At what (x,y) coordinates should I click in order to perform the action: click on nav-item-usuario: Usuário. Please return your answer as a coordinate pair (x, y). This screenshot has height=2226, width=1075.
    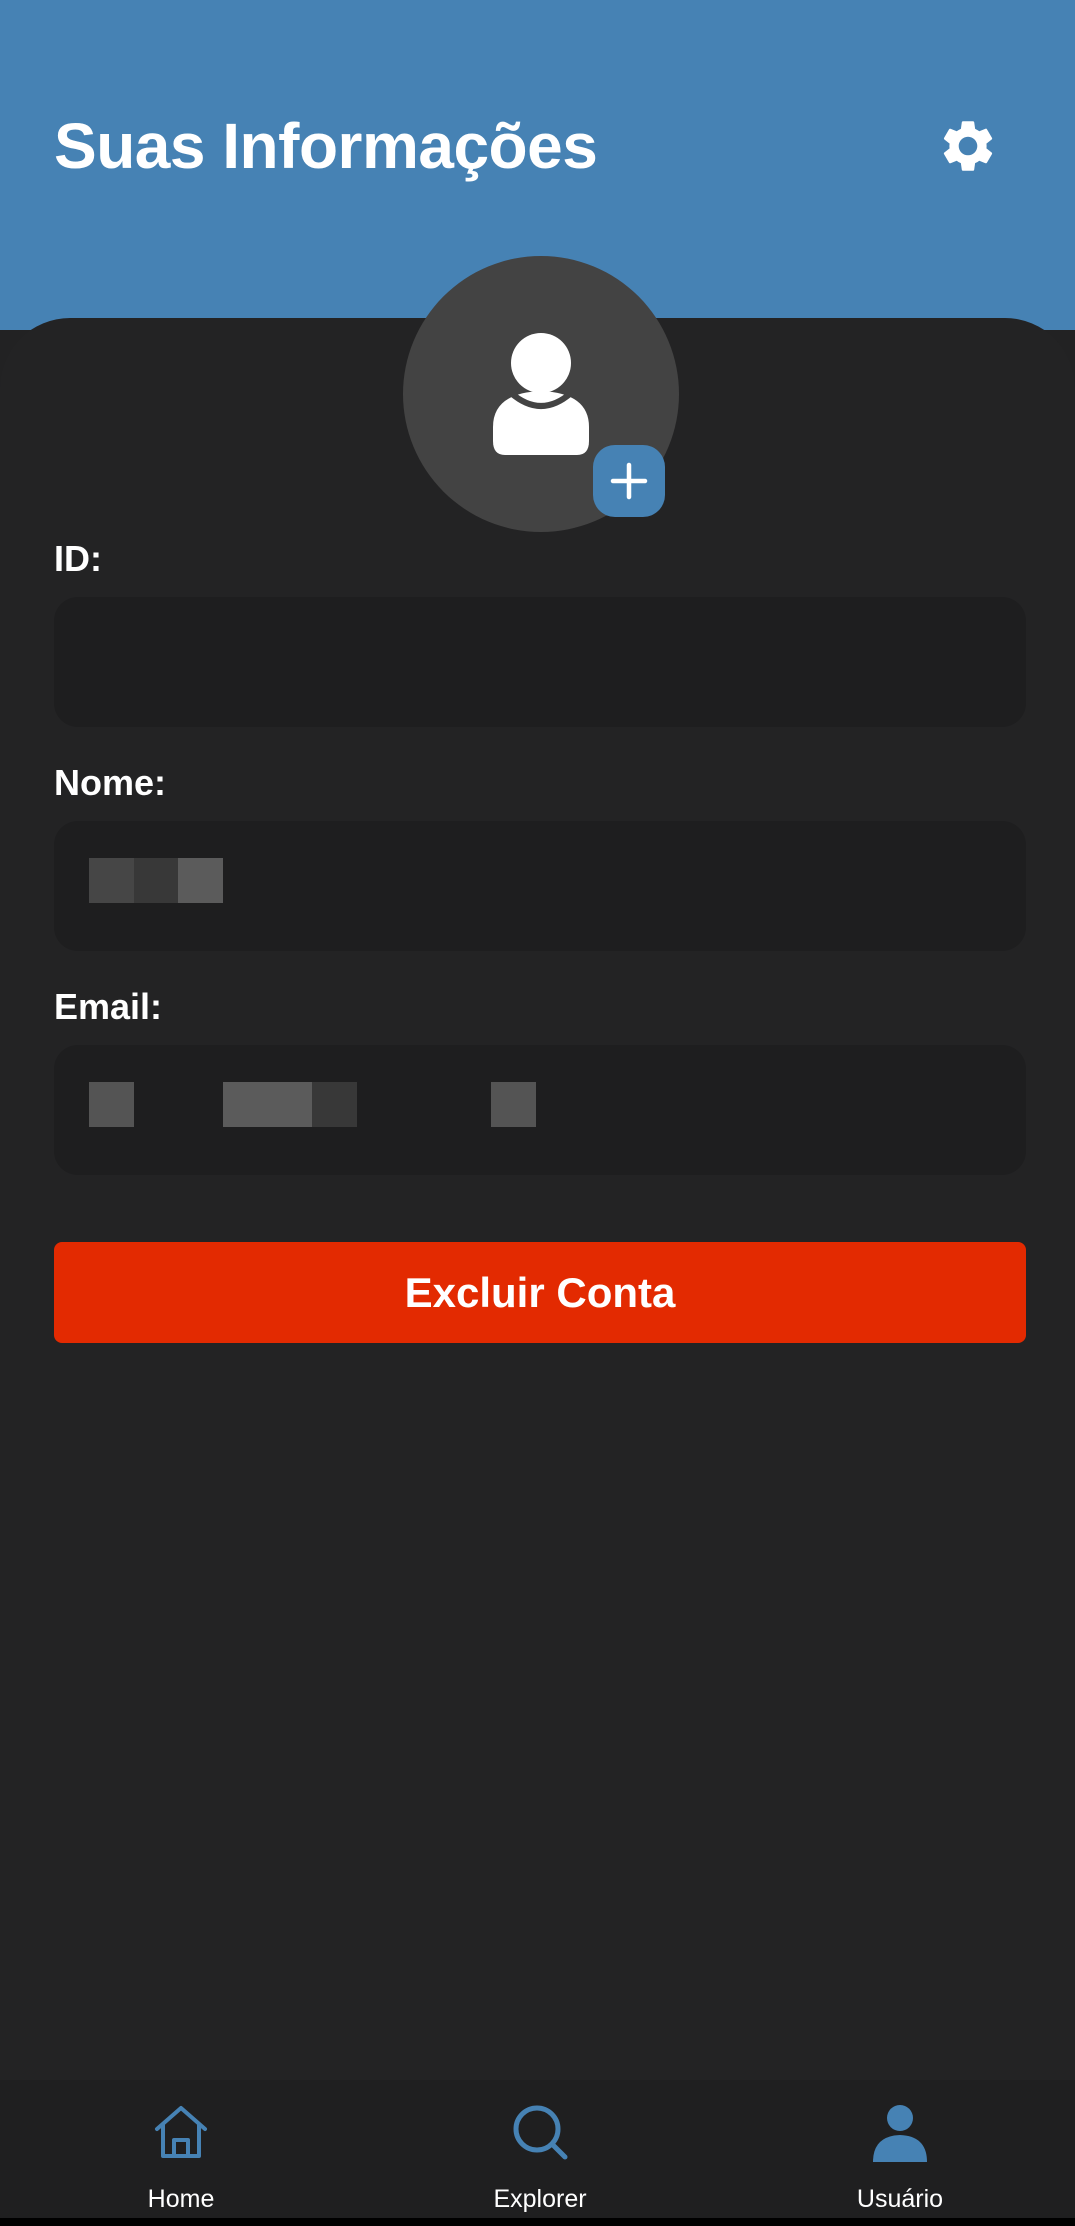
    Looking at the image, I should click on (900, 2153).